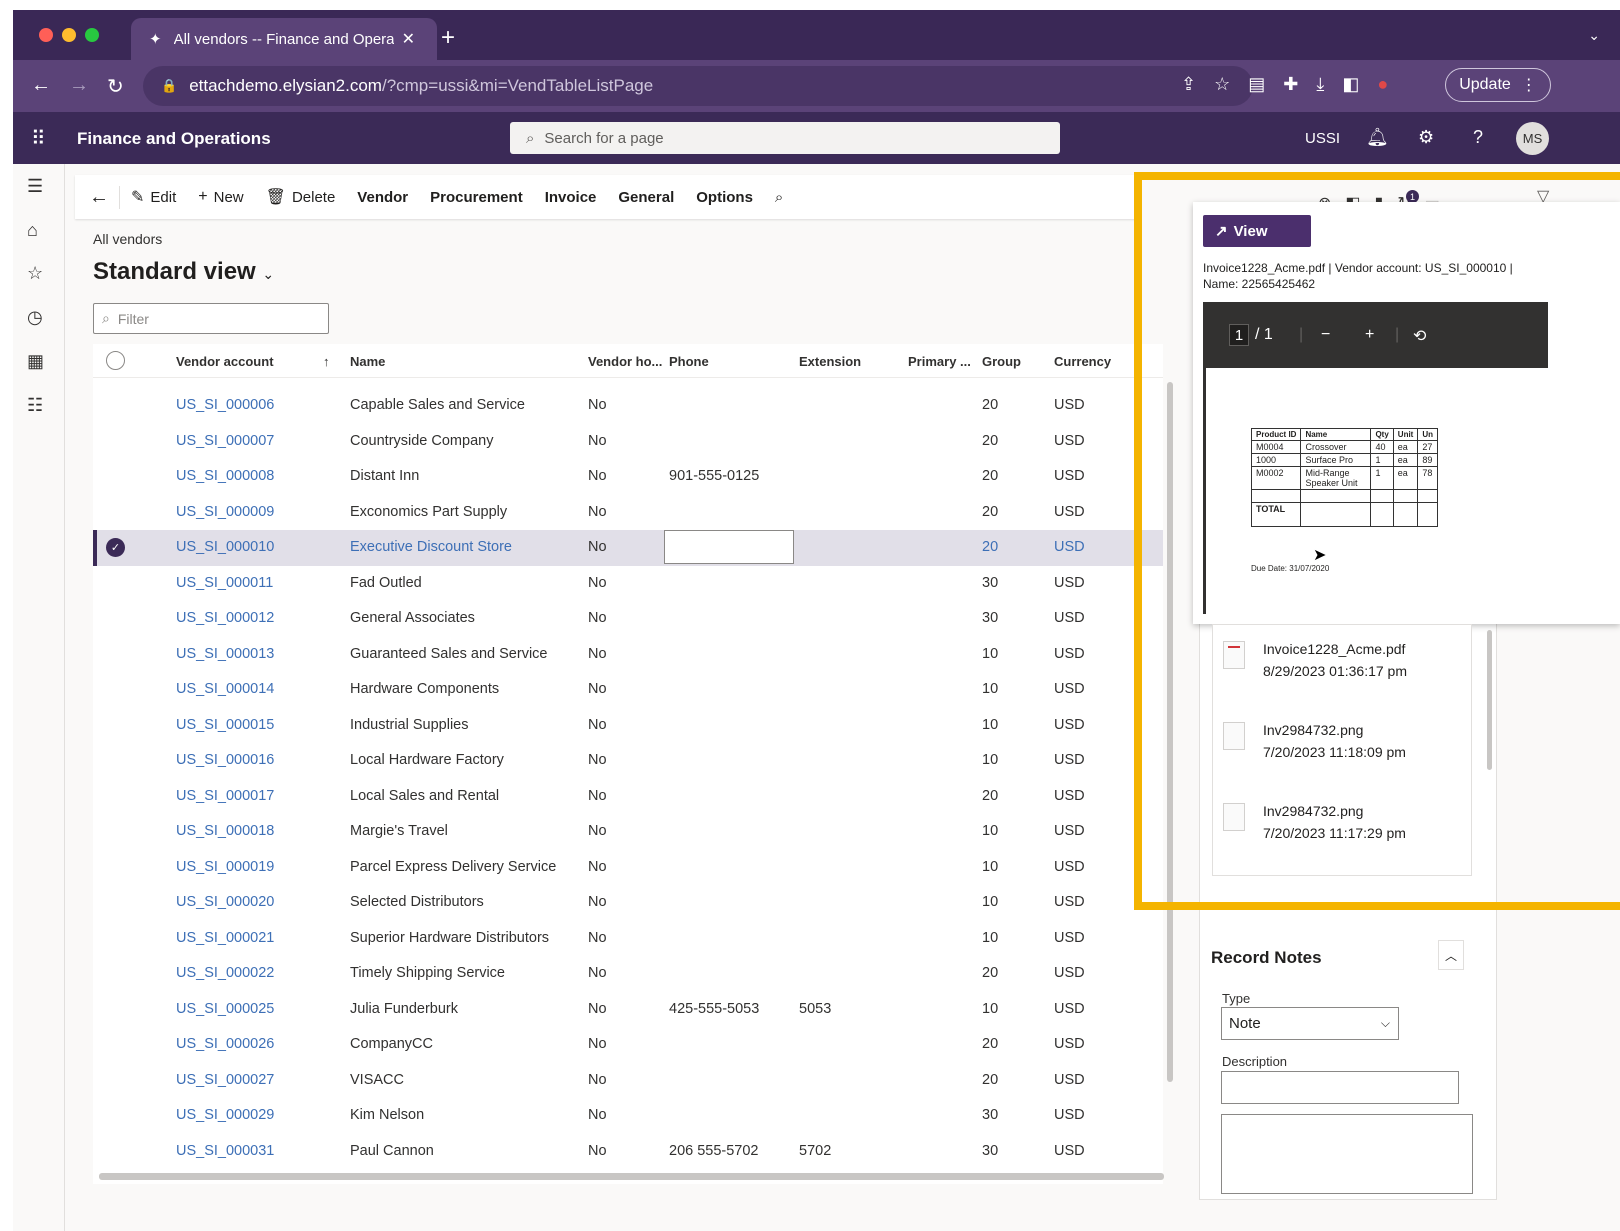 This screenshot has width=1620, height=1231. I want to click on edit-button: ✎ Edit, so click(153, 197).